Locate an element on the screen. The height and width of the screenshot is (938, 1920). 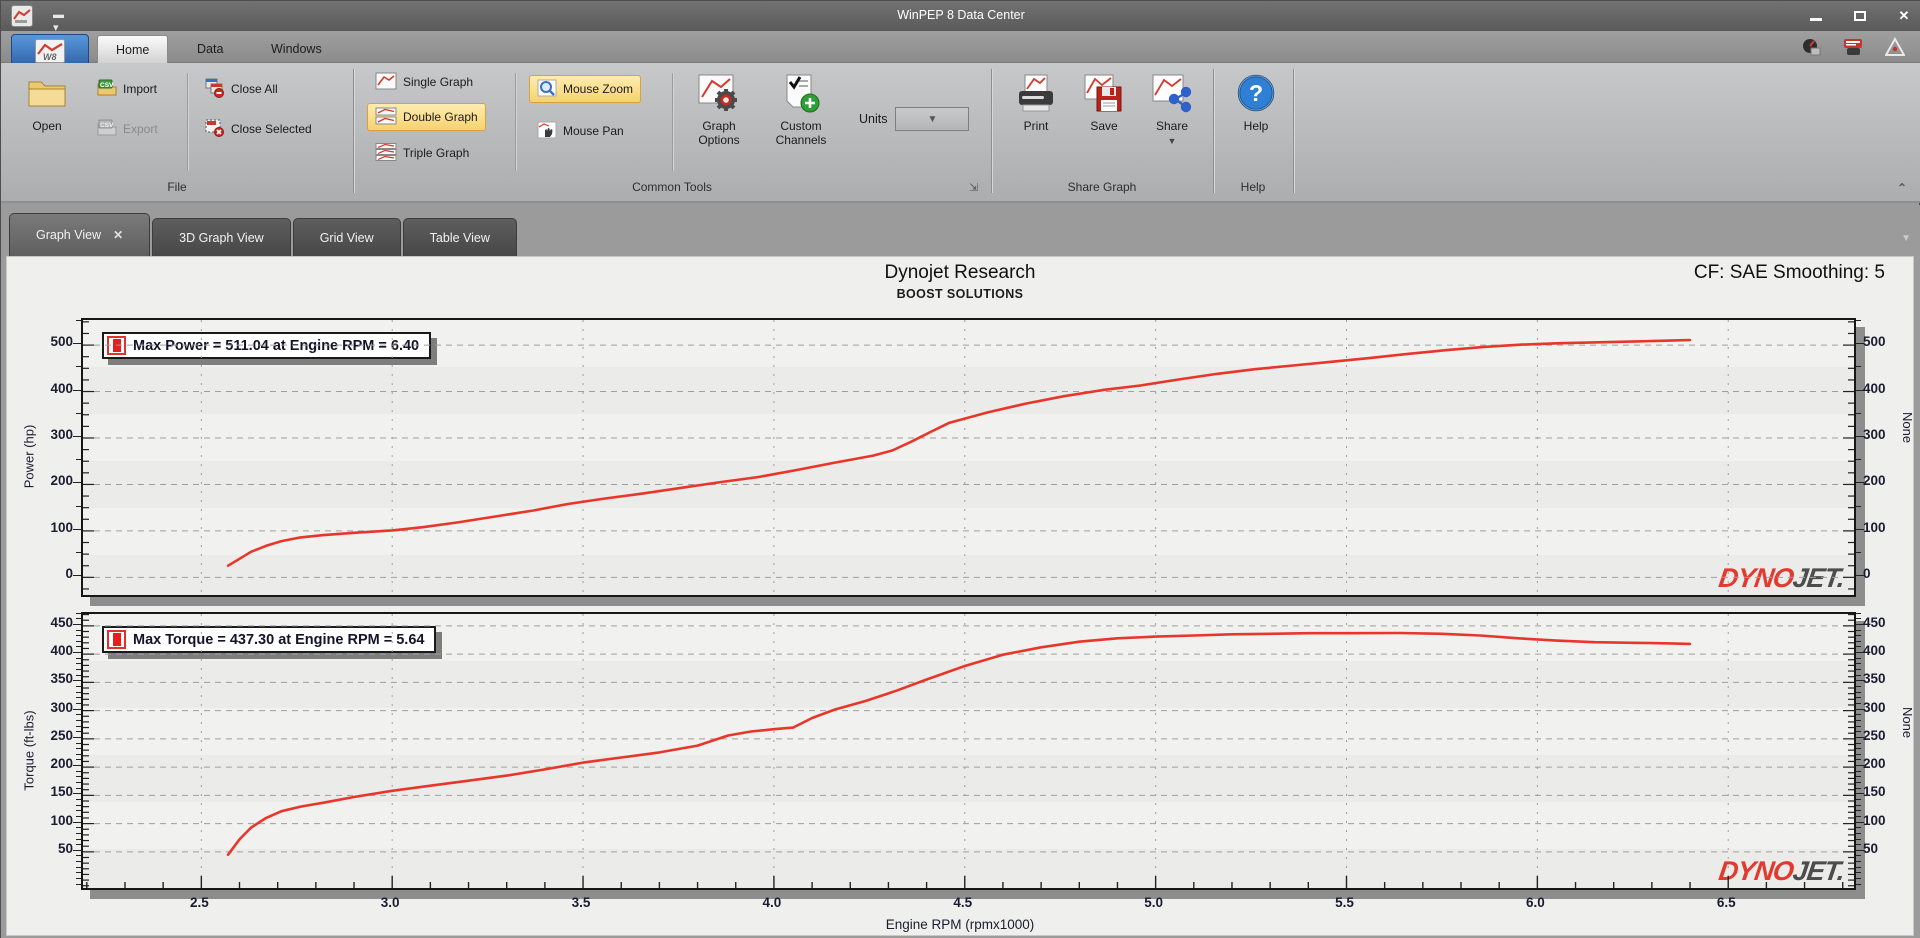
open-button: Open is located at coordinates (47, 119).